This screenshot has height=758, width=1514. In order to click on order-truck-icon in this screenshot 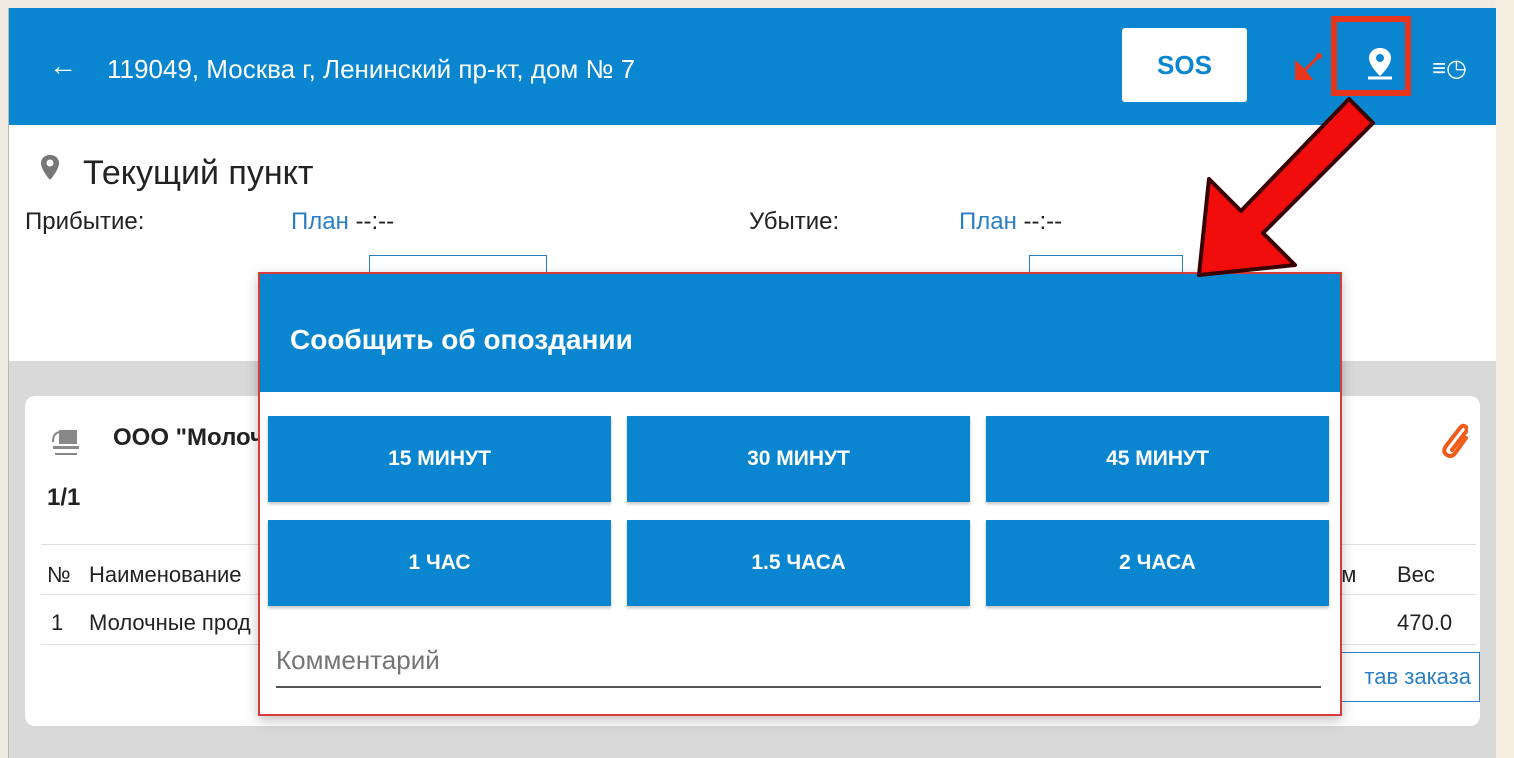, I will do `click(66, 445)`.